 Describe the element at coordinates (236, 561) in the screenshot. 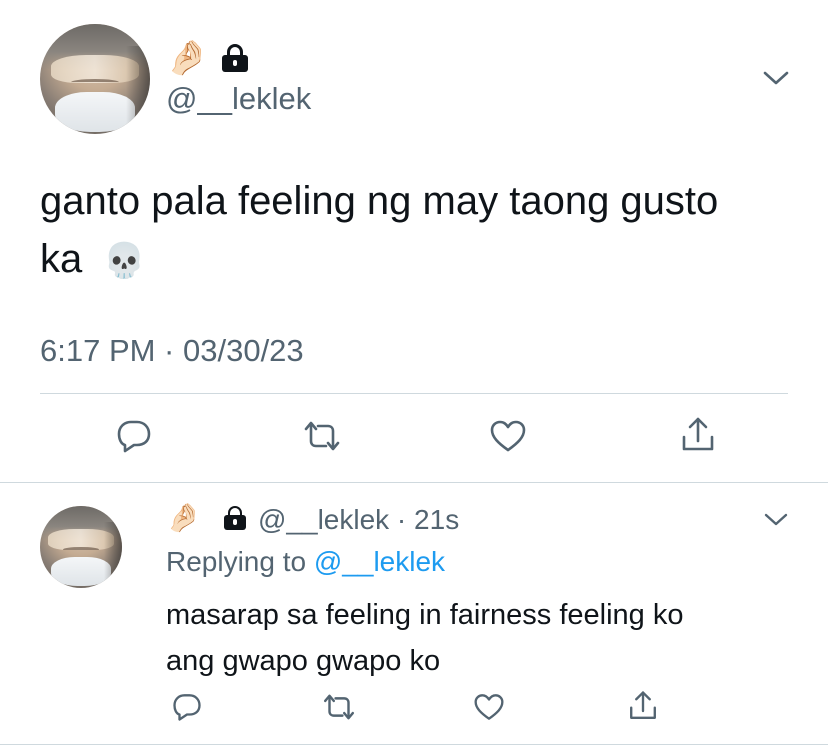

I see `replying-to-label: Replying to` at that location.